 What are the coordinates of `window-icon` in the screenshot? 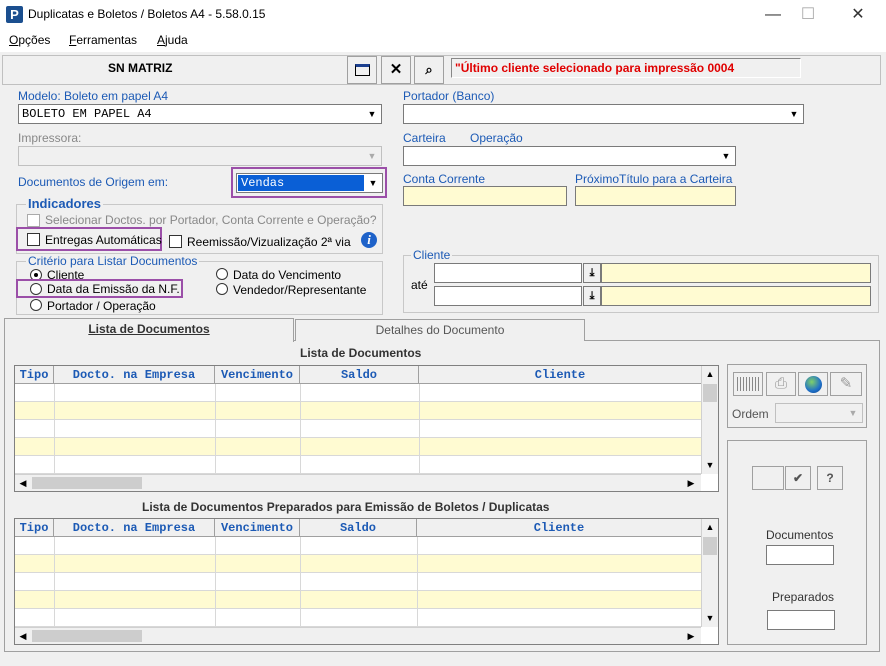 It's located at (362, 70).